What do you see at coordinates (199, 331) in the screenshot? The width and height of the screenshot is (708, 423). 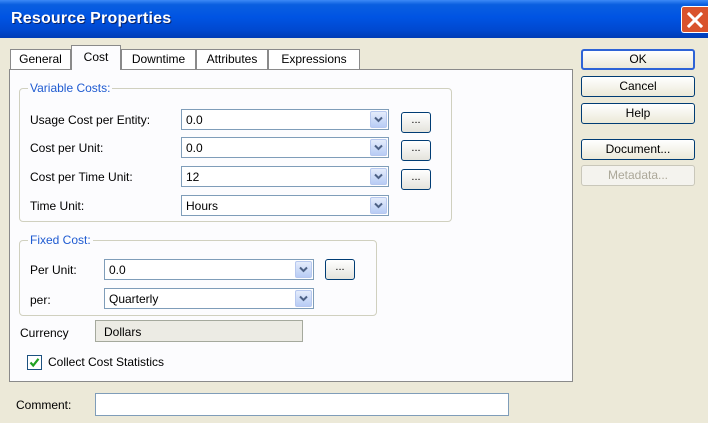 I see `currency-field: Dollars` at bounding box center [199, 331].